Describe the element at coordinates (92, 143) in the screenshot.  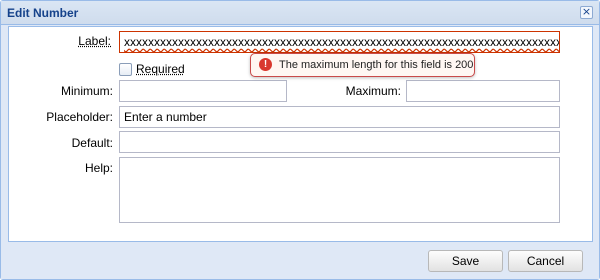
I see `default-label: Default:` at that location.